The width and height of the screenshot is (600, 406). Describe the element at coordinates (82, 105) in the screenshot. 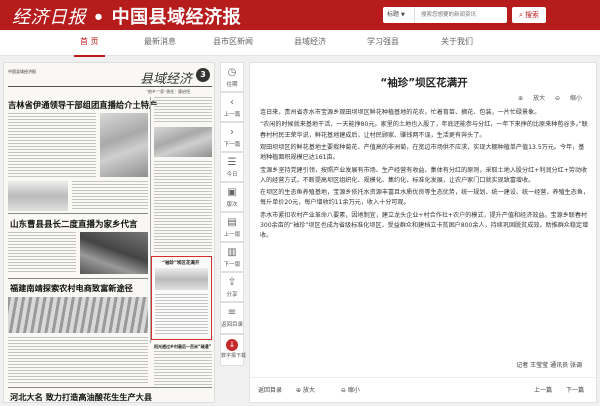

I see `paper-headline: 吉林省伊通领导干部组团直播给介土特产` at that location.